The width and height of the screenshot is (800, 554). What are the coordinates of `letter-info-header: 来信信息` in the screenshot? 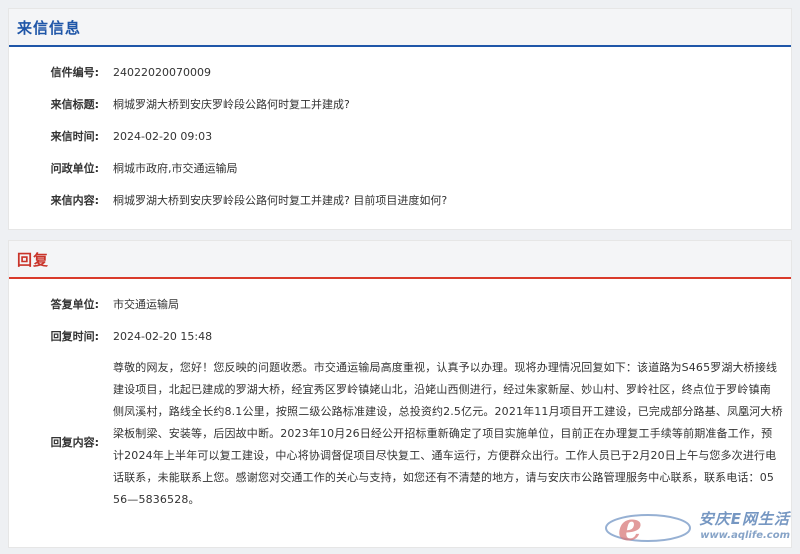 It's located at (400, 28).